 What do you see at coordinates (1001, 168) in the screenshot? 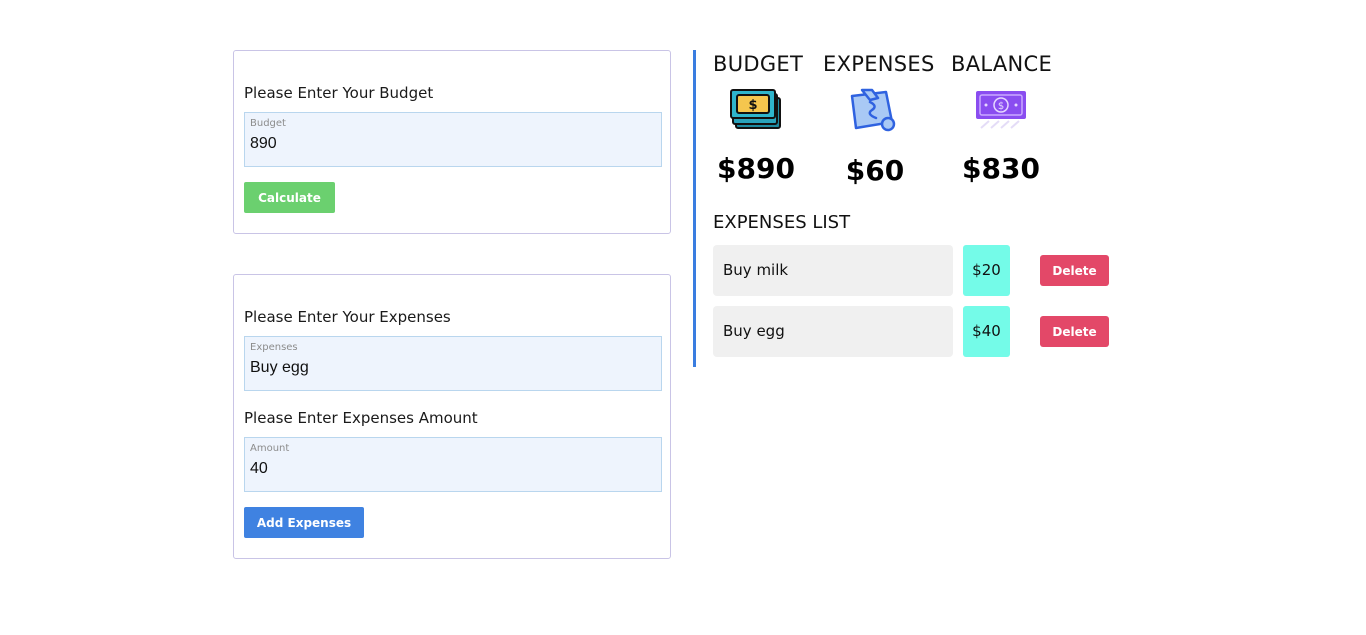
I see `balance-value: $830` at bounding box center [1001, 168].